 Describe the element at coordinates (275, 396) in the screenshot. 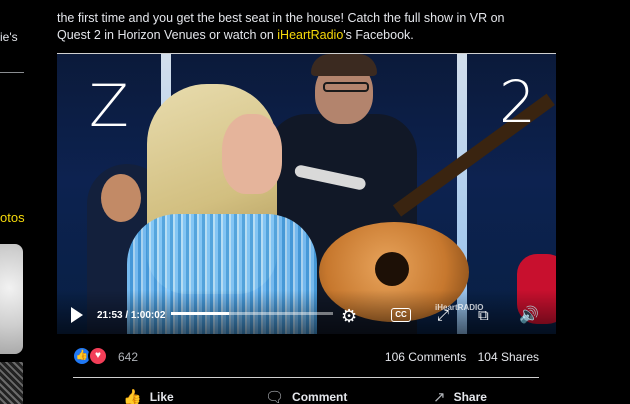

I see `comment-icon: 🗨` at that location.